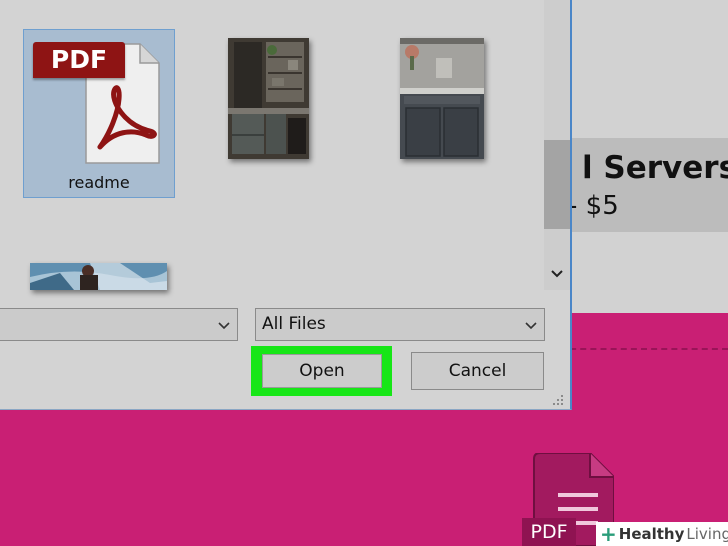 The width and height of the screenshot is (728, 546). I want to click on healthy-living-watermark: + Healthy Living, so click(662, 534).